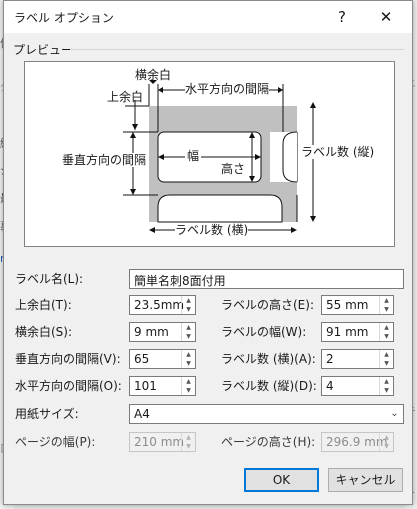 The width and height of the screenshot is (417, 509). Describe the element at coordinates (43, 50) in the screenshot. I see `preview-group-label: プレビュー` at that location.